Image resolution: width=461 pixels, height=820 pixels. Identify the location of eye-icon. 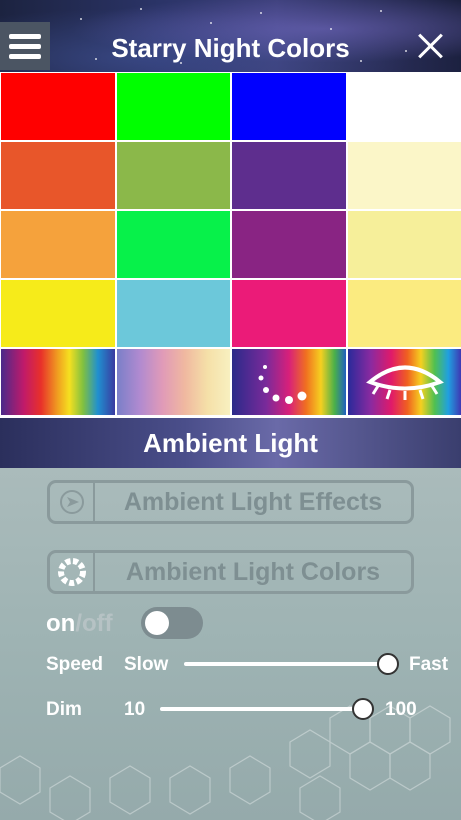
(405, 382).